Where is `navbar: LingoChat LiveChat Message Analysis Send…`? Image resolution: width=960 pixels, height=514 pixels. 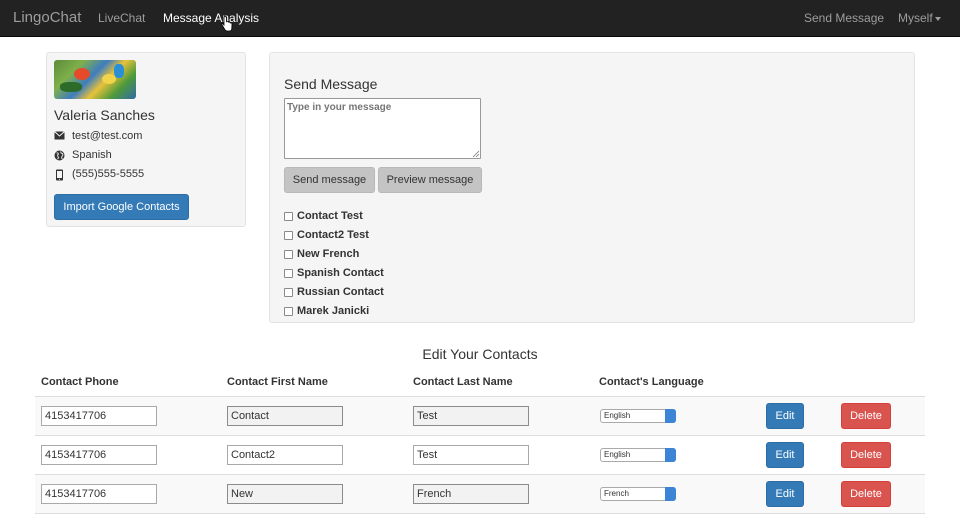
navbar: LingoChat LiveChat Message Analysis Send… is located at coordinates (480, 18).